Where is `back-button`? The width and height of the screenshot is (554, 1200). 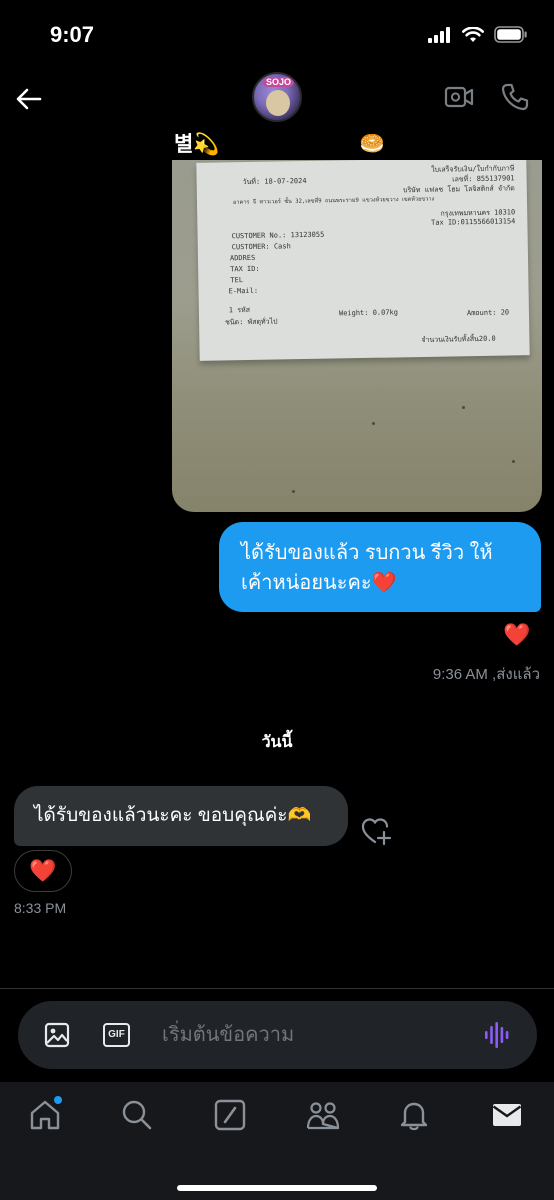 back-button is located at coordinates (29, 99).